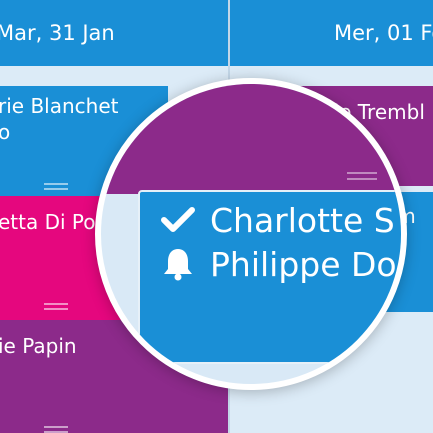 The width and height of the screenshot is (433, 433). I want to click on day-header-tuesday: Mar, 31 Jan, so click(114, 33).